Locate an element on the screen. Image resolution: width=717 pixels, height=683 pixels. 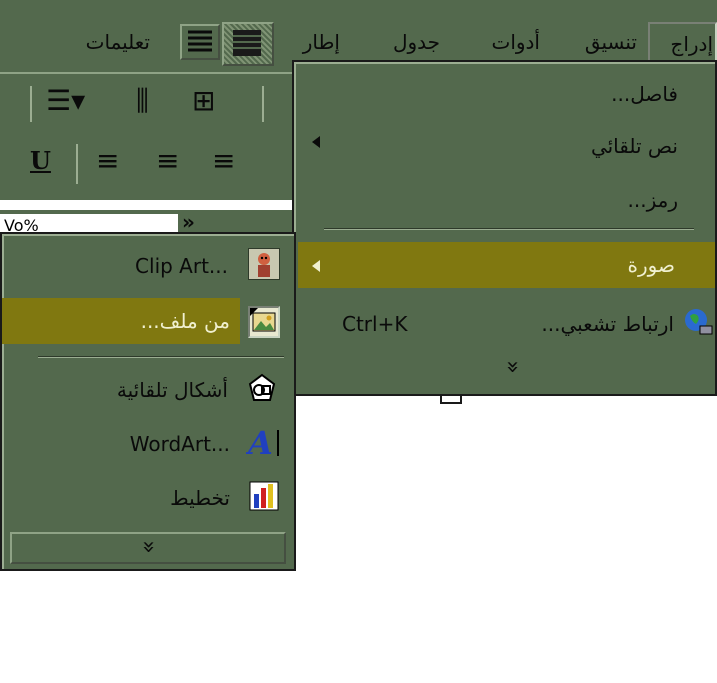
from-file-icon is located at coordinates (264, 322).